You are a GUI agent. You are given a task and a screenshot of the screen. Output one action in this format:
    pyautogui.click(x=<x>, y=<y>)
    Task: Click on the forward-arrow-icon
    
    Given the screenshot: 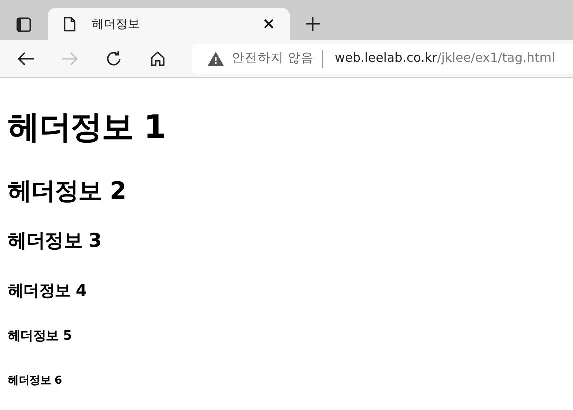 What is the action you would take?
    pyautogui.click(x=70, y=59)
    